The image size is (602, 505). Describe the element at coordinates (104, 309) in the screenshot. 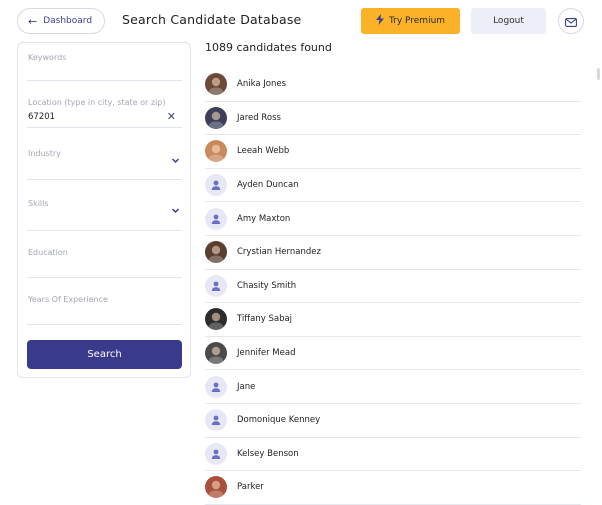

I see `experience-field: Years Of Experience` at that location.